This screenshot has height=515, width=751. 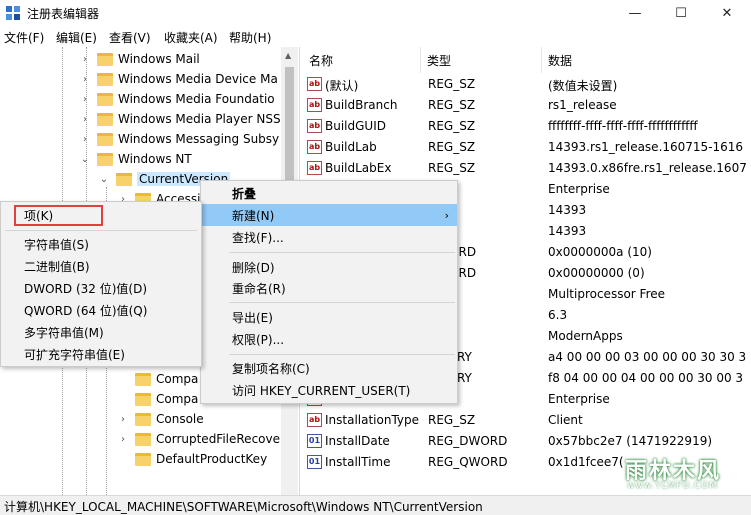 I want to click on tree-item-label: Console, so click(x=180, y=419).